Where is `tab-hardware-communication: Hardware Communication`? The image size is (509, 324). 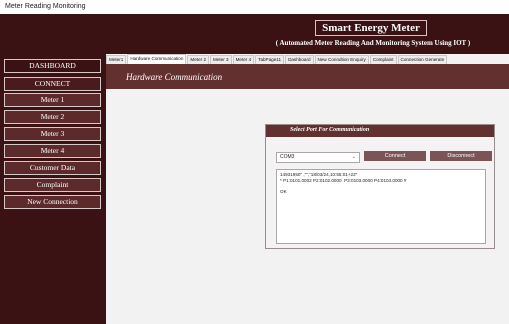
tab-hardware-communication: Hardware Communication is located at coordinates (157, 59).